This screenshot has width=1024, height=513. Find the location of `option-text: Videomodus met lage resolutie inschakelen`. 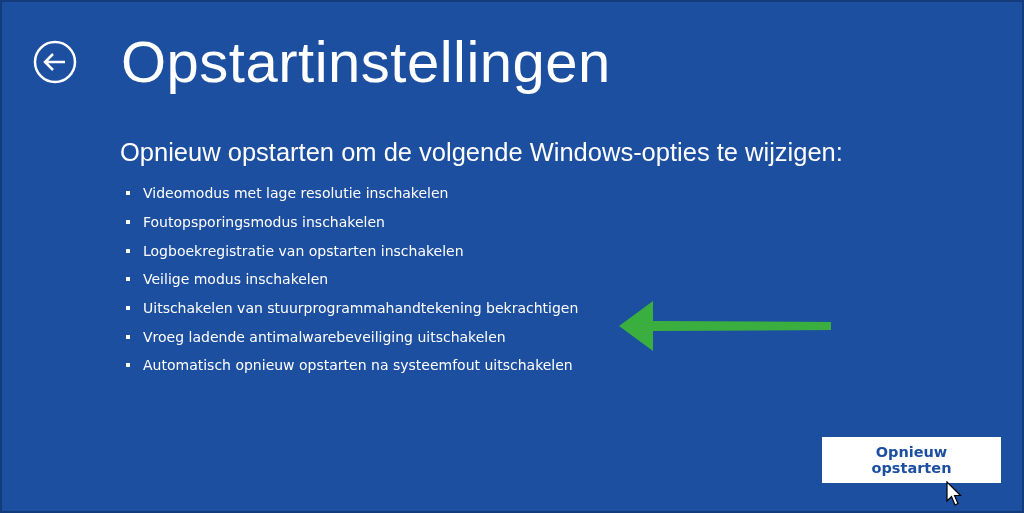

option-text: Videomodus met lage resolutie inschakelen is located at coordinates (296, 193).